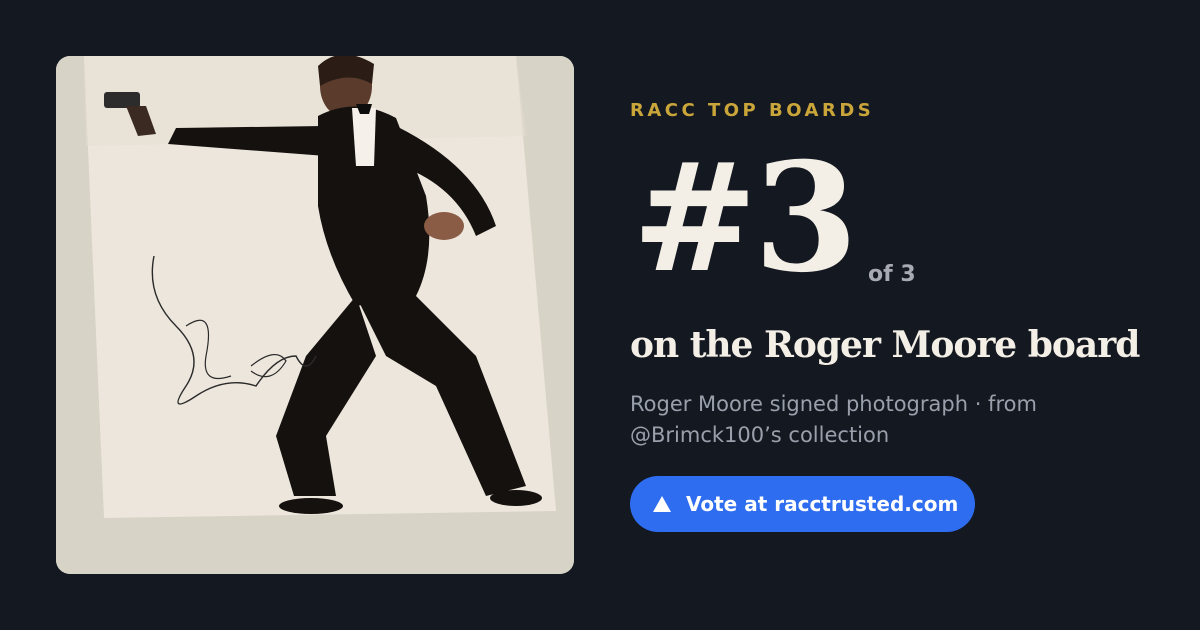 This screenshot has width=1200, height=630. What do you see at coordinates (745, 218) in the screenshot?
I see `rank-number: #3` at bounding box center [745, 218].